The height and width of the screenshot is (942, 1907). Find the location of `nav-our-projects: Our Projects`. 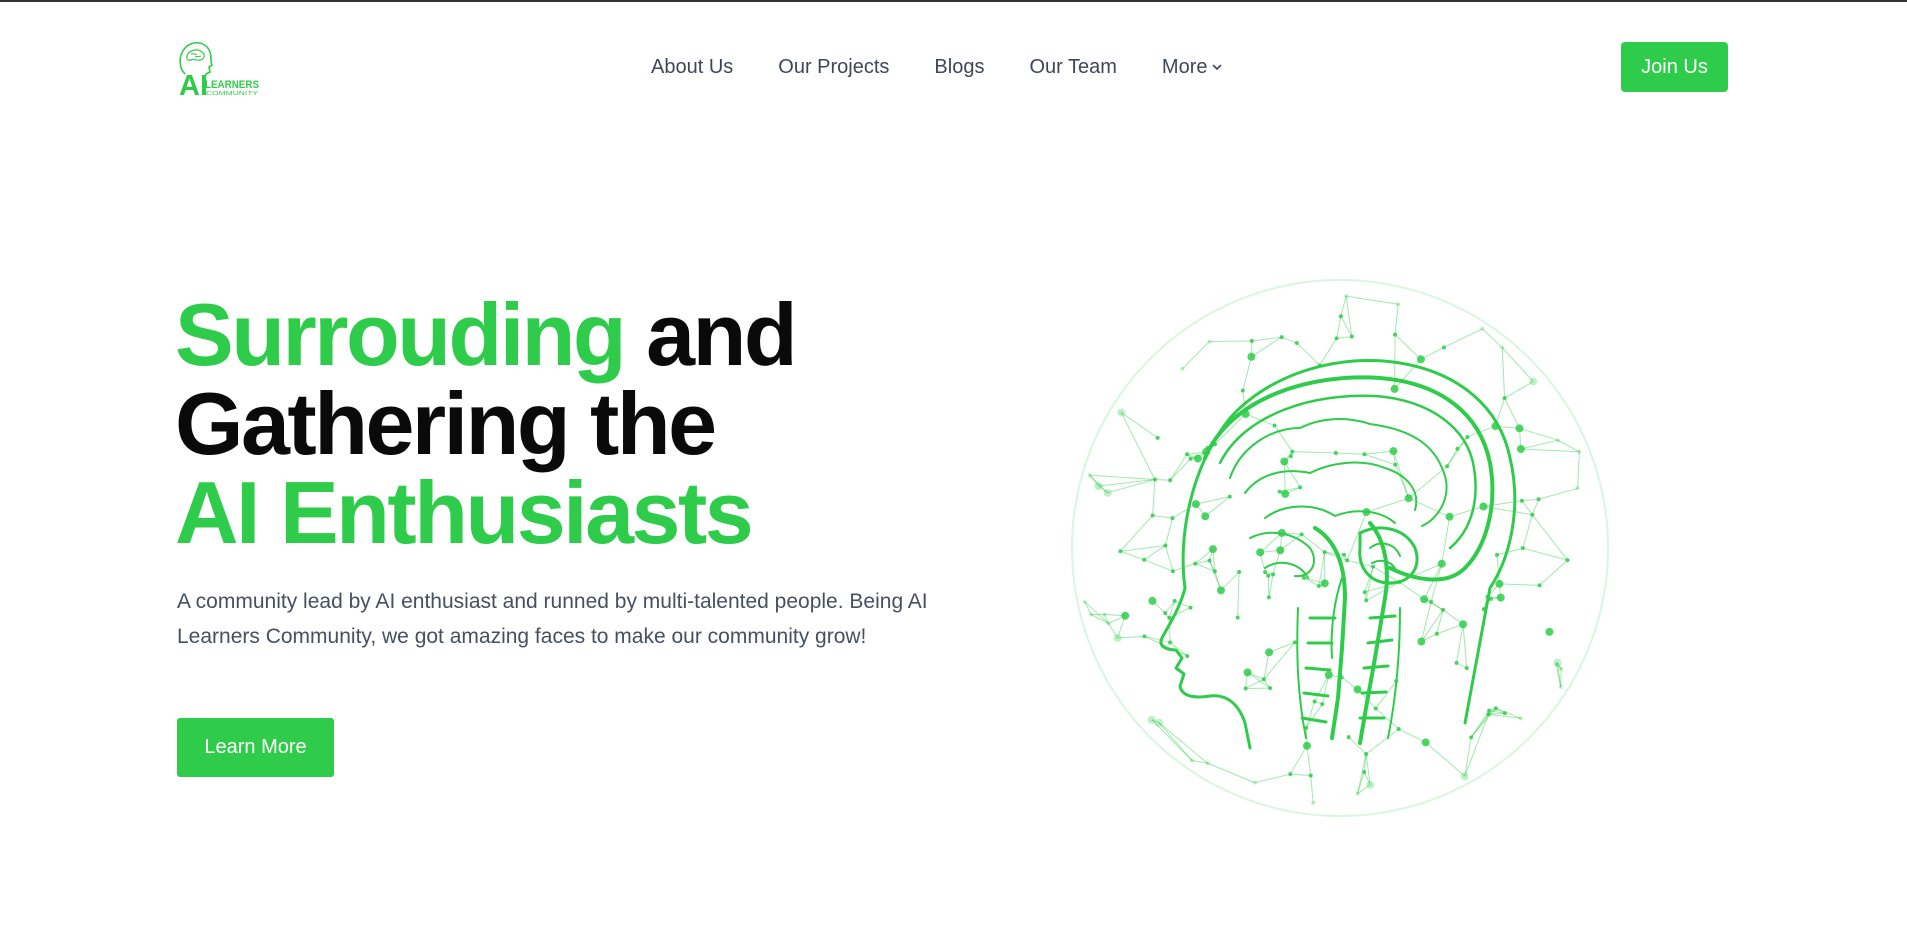

nav-our-projects: Our Projects is located at coordinates (833, 67).